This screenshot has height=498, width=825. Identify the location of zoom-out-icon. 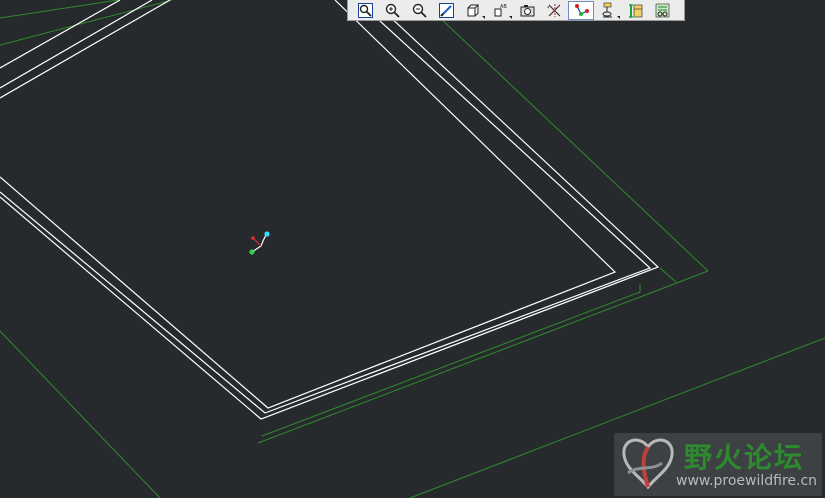
(419, 10).